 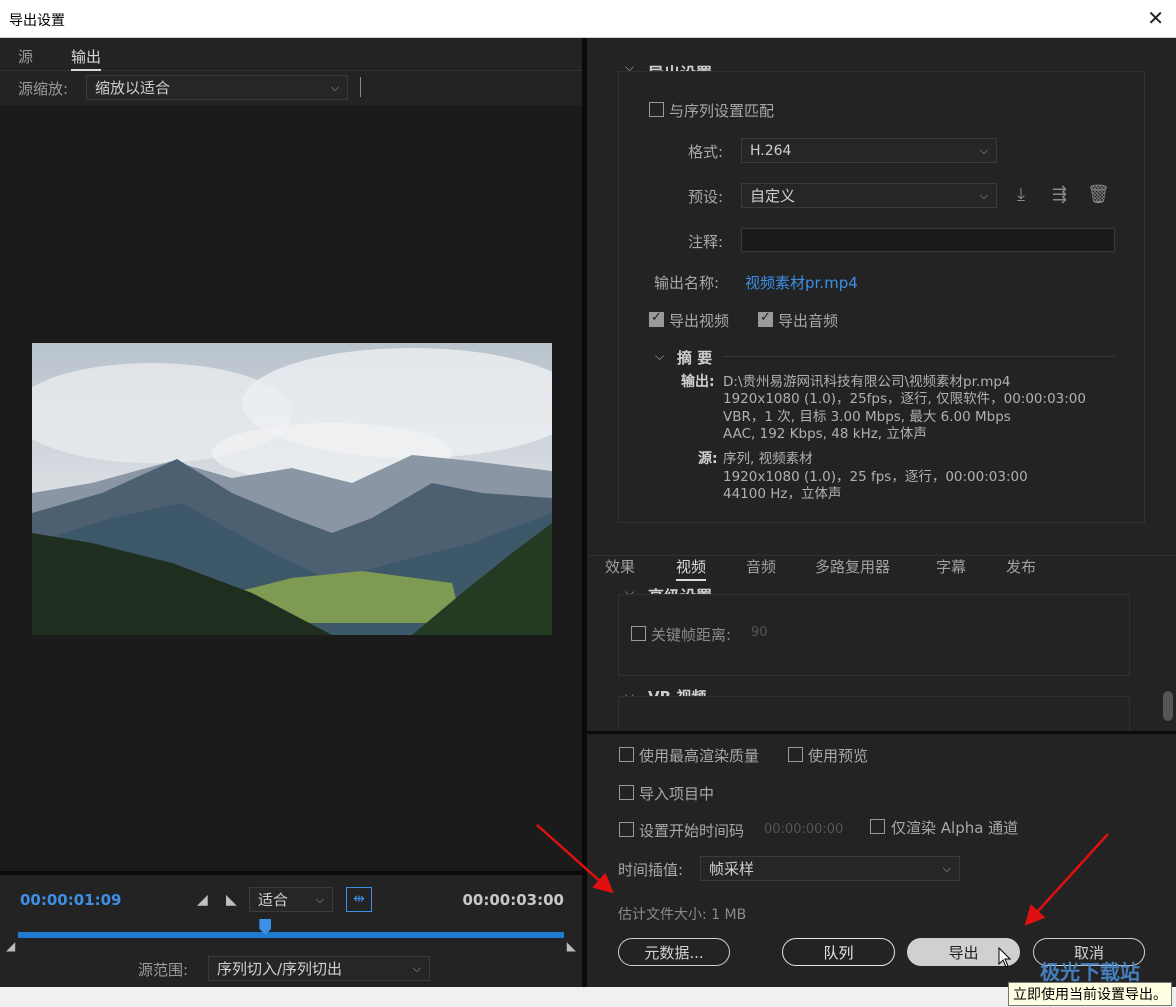 I want to click on source-scale-row: 源缩放: 缩放以适合 ⌵, so click(x=291, y=88).